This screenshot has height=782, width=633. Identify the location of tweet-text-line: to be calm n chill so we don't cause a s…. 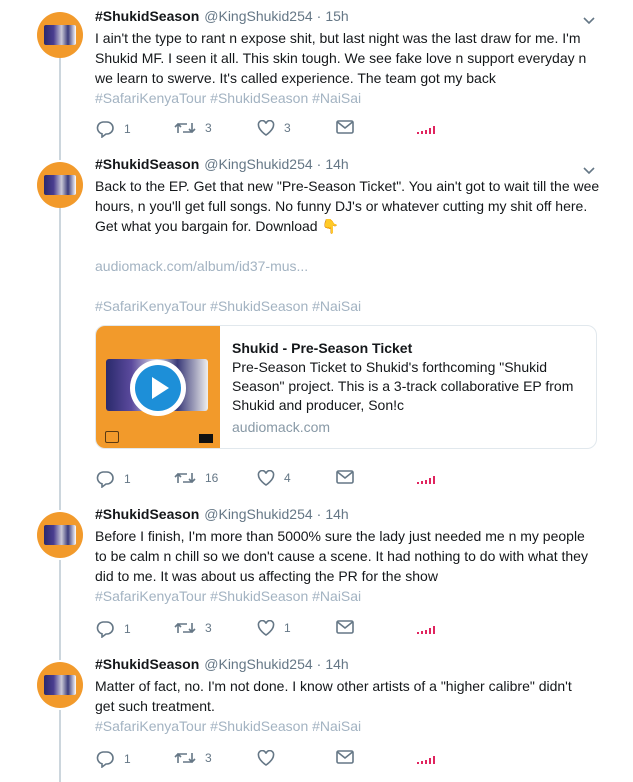
(341, 556).